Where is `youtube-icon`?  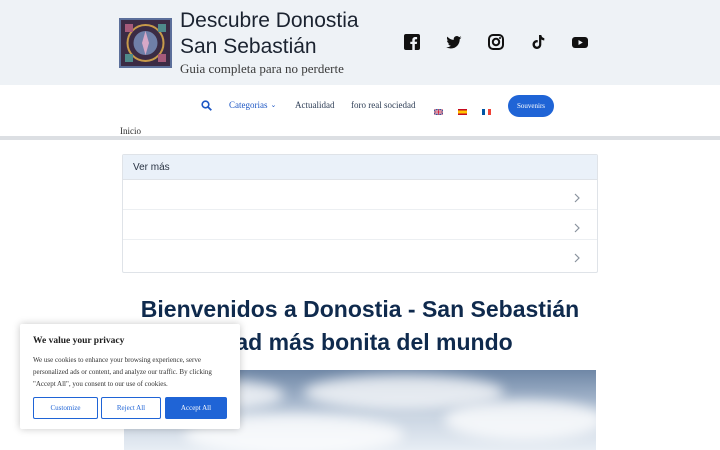 youtube-icon is located at coordinates (580, 42).